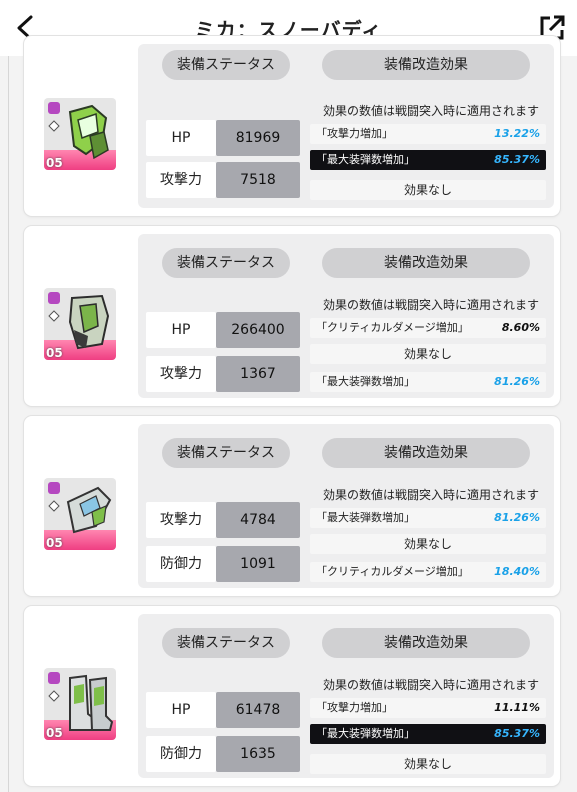 Image resolution: width=577 pixels, height=792 pixels. Describe the element at coordinates (258, 520) in the screenshot. I see `stat-value: 4784` at that location.